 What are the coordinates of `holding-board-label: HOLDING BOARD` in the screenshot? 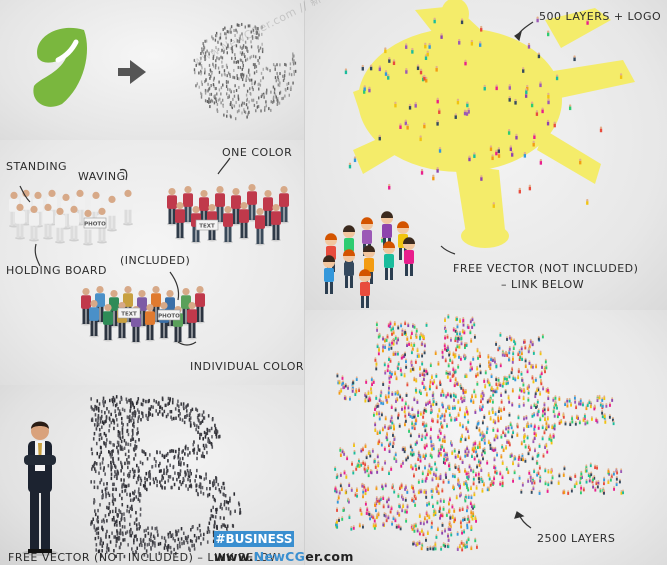 It's located at (56, 270).